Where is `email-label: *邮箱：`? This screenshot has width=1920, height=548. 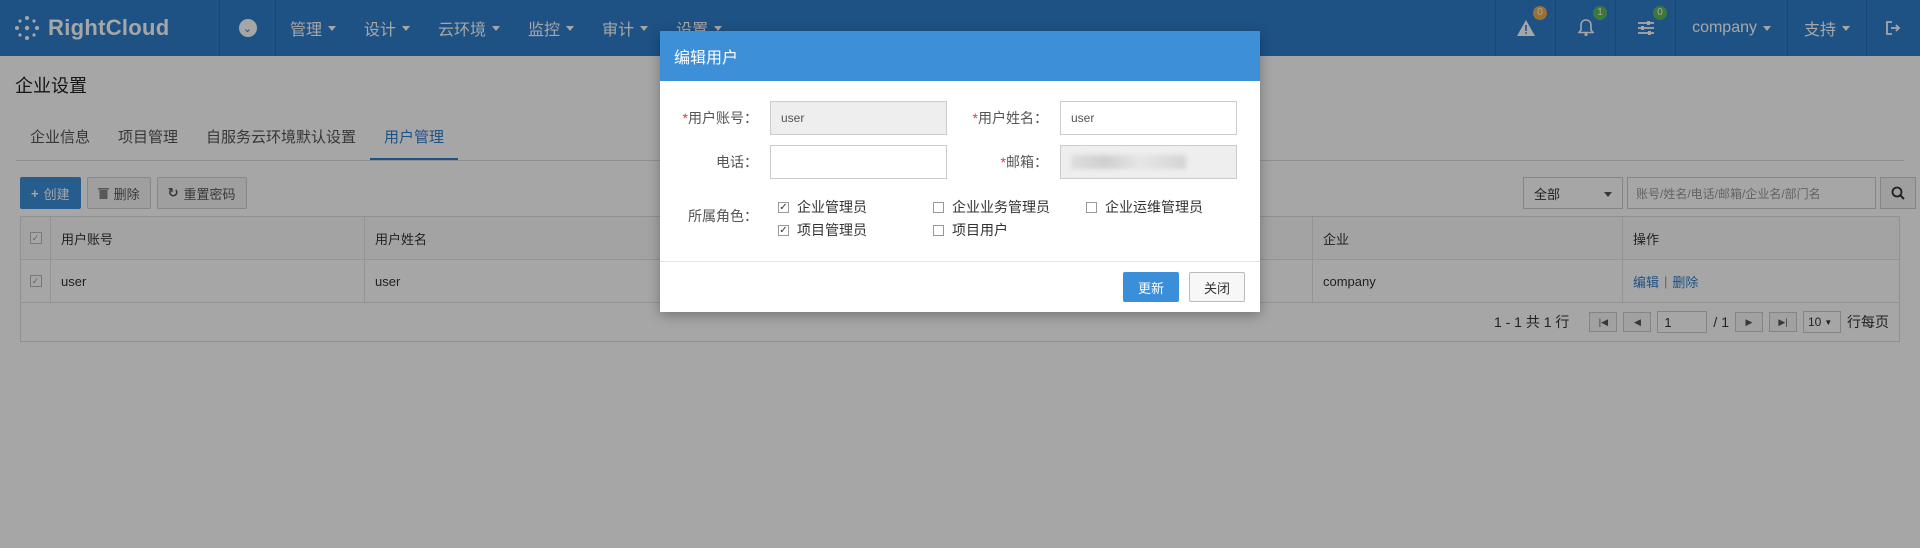 email-label: *邮箱： is located at coordinates (1005, 162).